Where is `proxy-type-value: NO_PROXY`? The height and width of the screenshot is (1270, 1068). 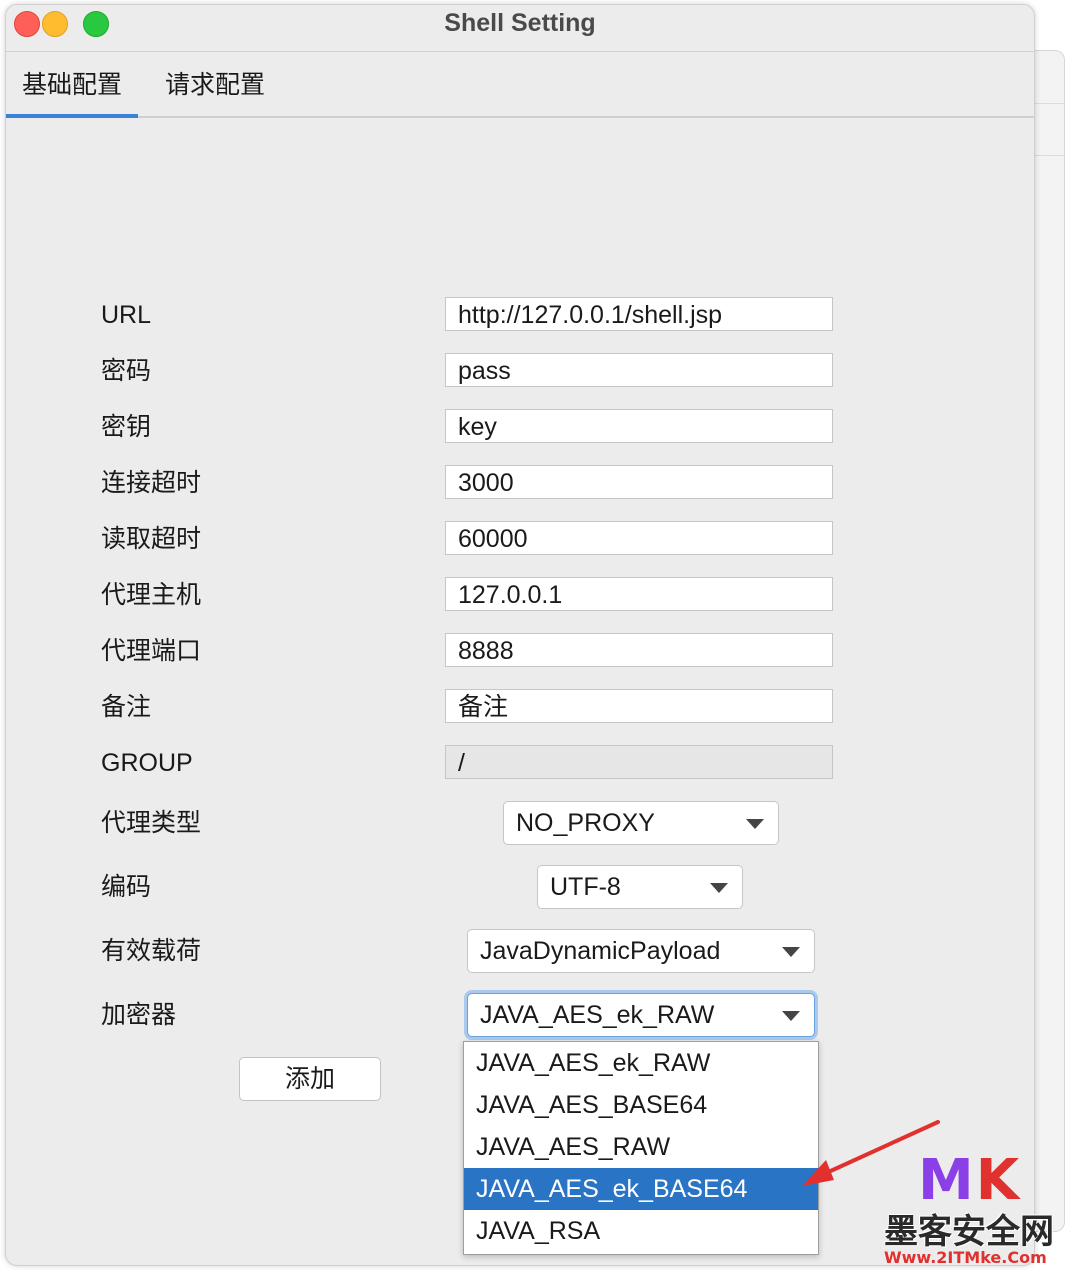 proxy-type-value: NO_PROXY is located at coordinates (585, 823).